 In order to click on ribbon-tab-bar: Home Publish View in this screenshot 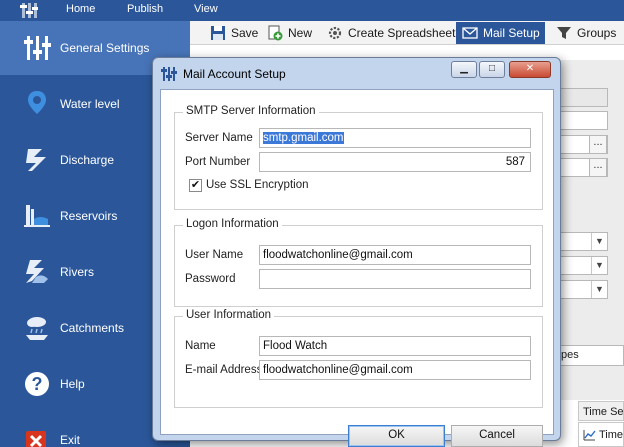, I will do `click(312, 10)`.